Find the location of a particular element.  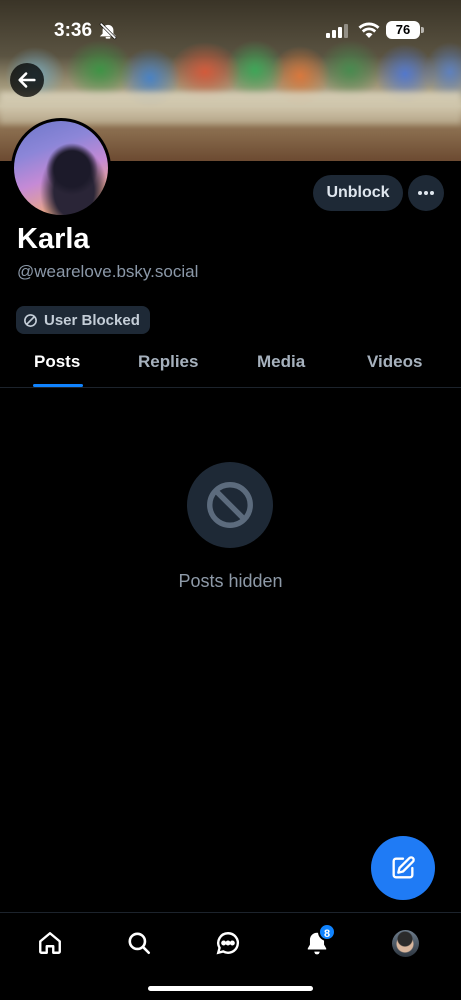

home-indicator is located at coordinates (230, 988).